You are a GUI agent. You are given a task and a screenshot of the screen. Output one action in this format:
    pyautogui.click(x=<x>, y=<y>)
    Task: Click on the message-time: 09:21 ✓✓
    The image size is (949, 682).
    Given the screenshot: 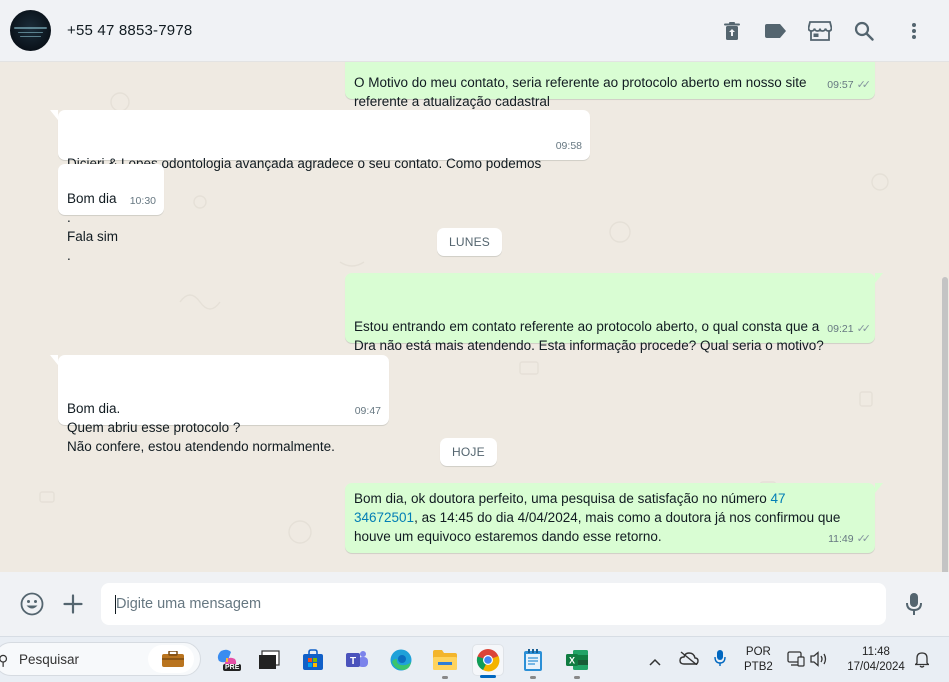 What is the action you would take?
    pyautogui.click(x=849, y=329)
    